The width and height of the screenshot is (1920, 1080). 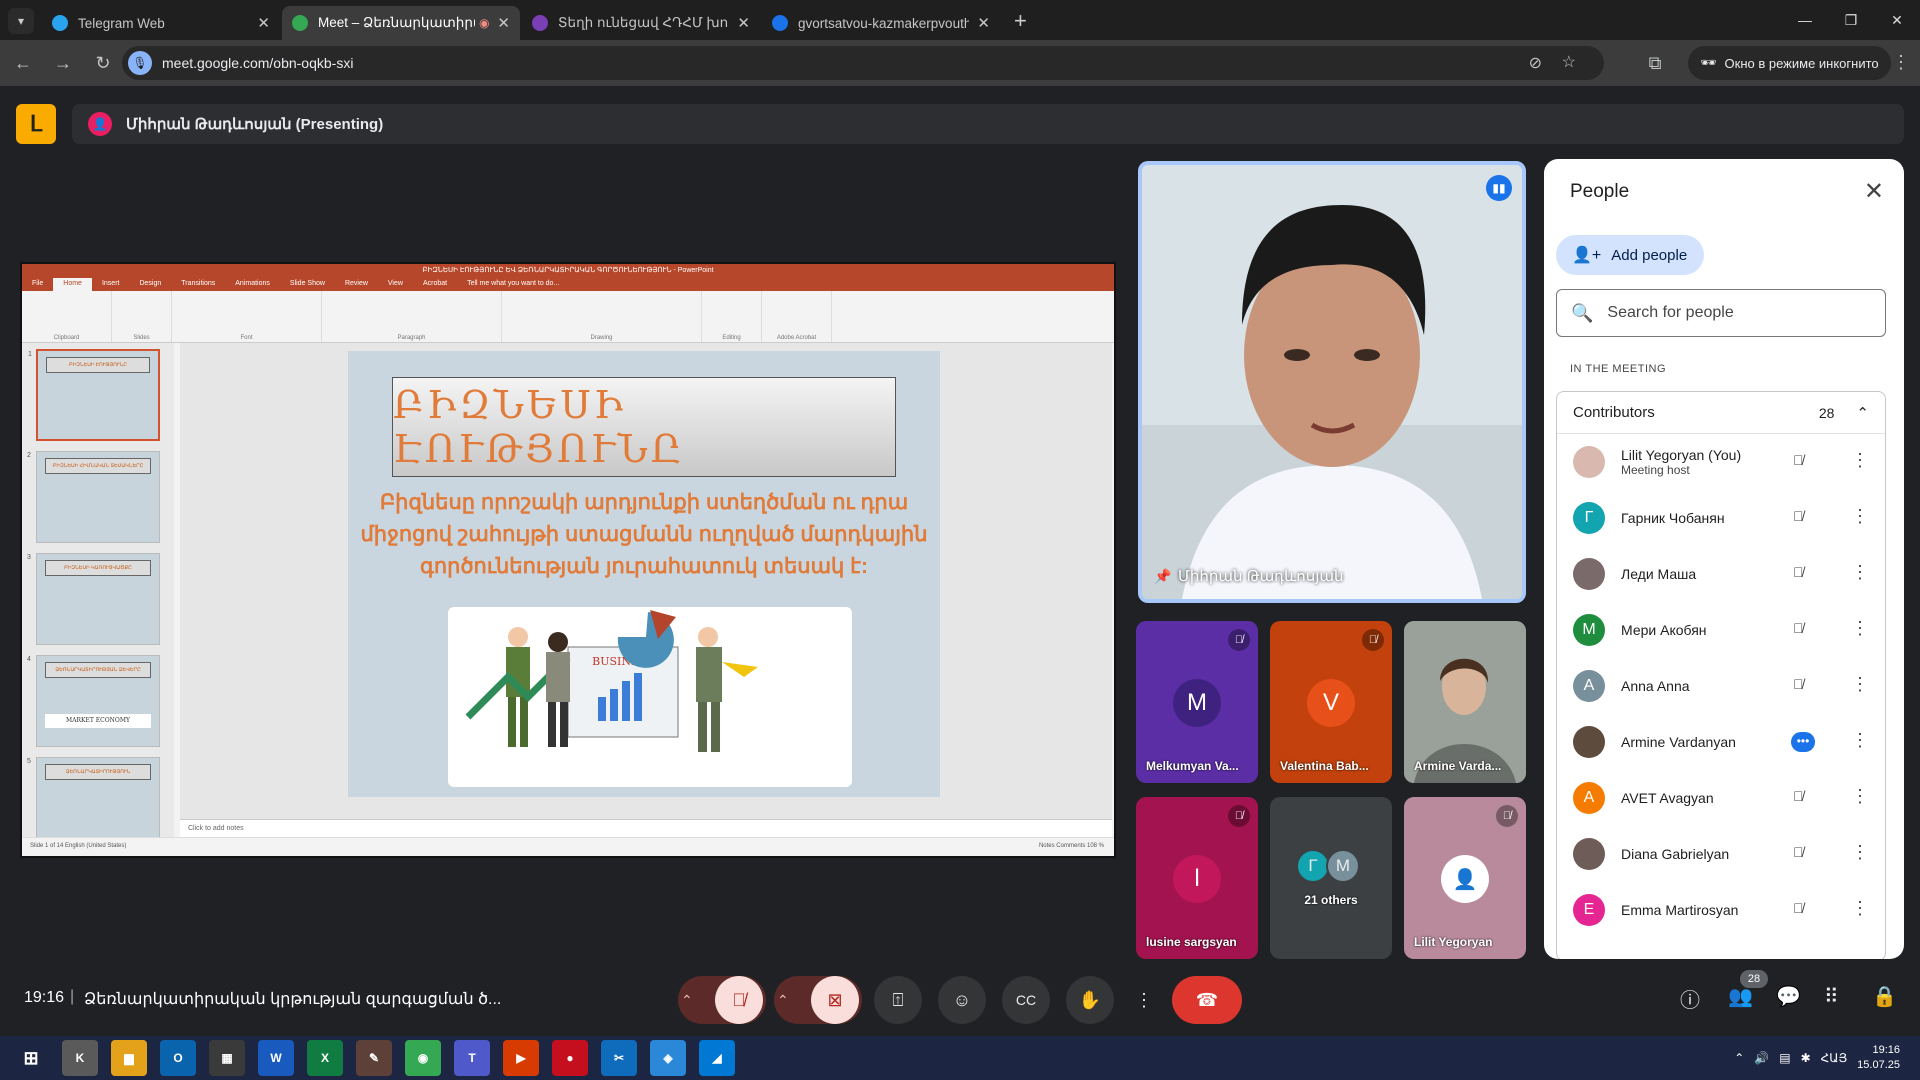 I want to click on add-people-button: 👤+ Add people, so click(x=1630, y=255).